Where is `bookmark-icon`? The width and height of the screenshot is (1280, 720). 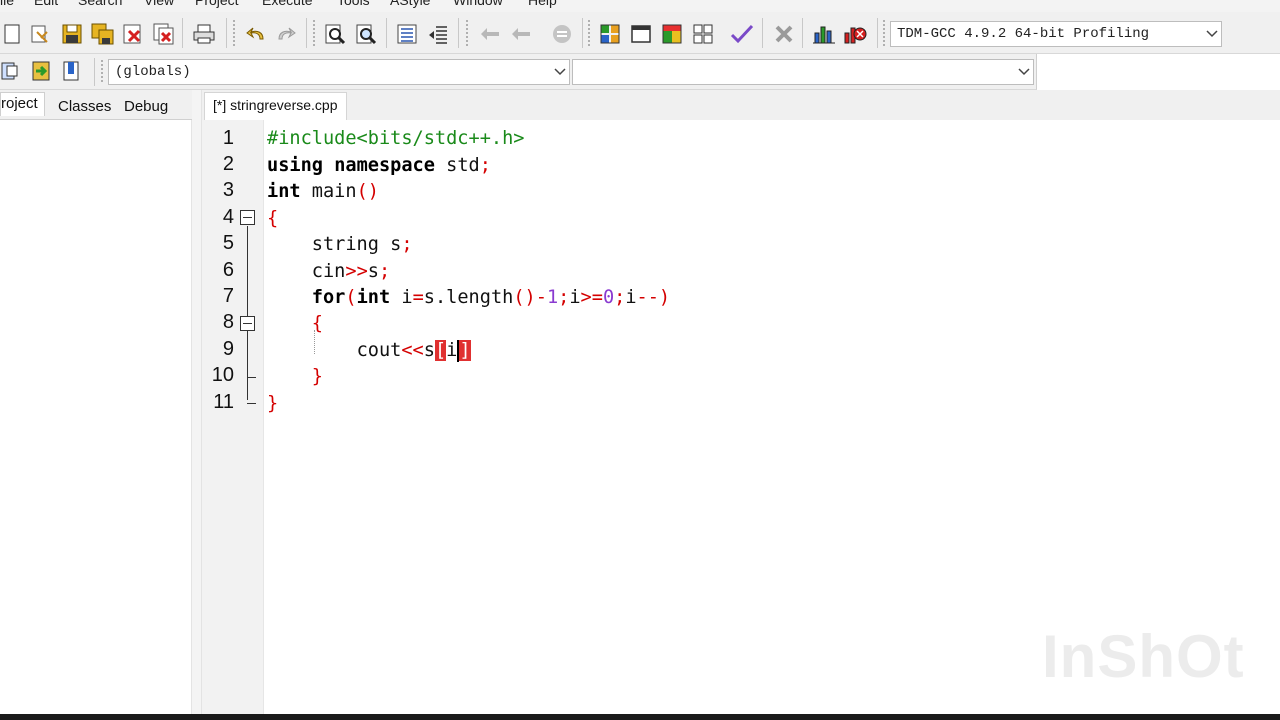
bookmark-icon is located at coordinates (71, 71).